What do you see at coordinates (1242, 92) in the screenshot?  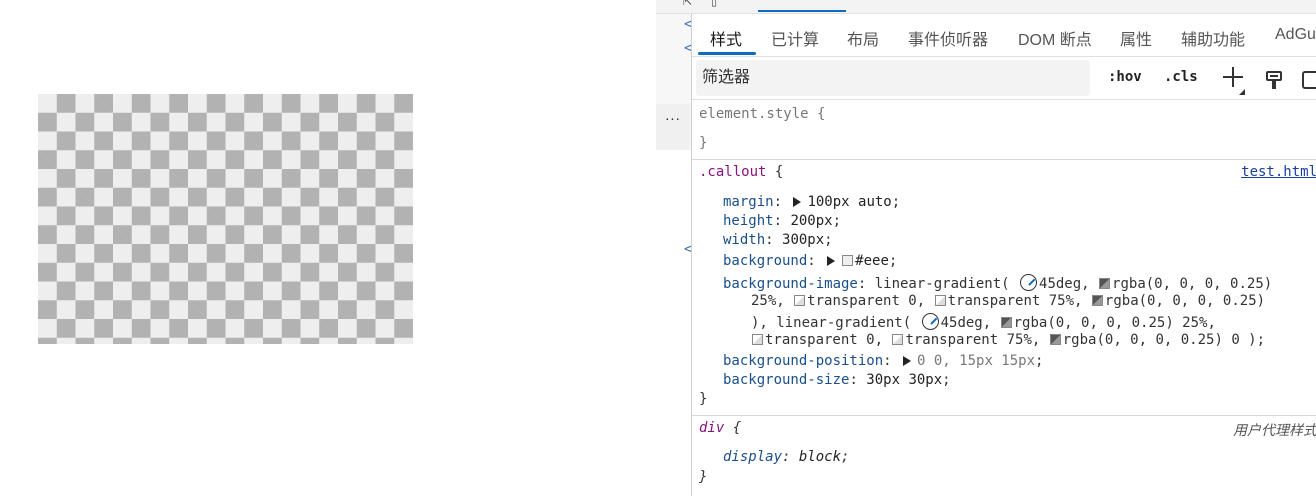 I see `new-rule-menu-corner-icon` at bounding box center [1242, 92].